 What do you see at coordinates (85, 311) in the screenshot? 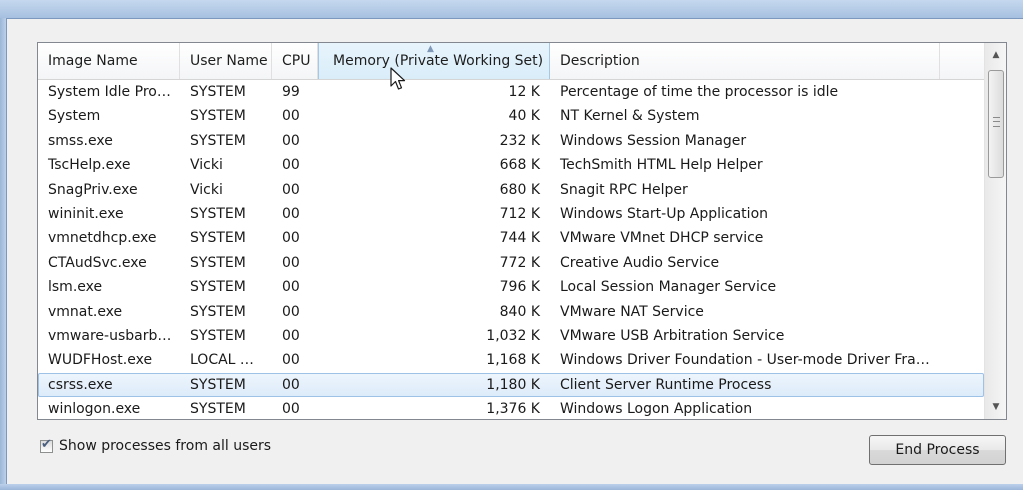
I see `cell-image-name: vmnat.exe` at bounding box center [85, 311].